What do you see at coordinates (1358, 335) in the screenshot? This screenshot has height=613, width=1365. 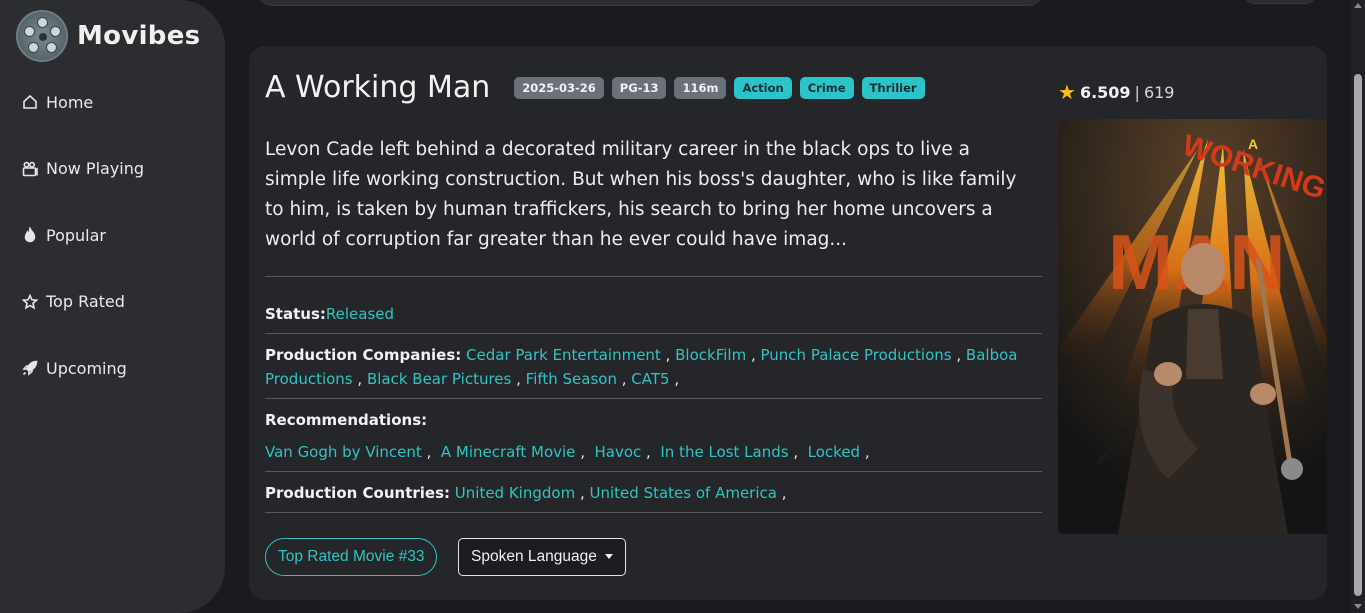 I see `scrollbar-thumb` at bounding box center [1358, 335].